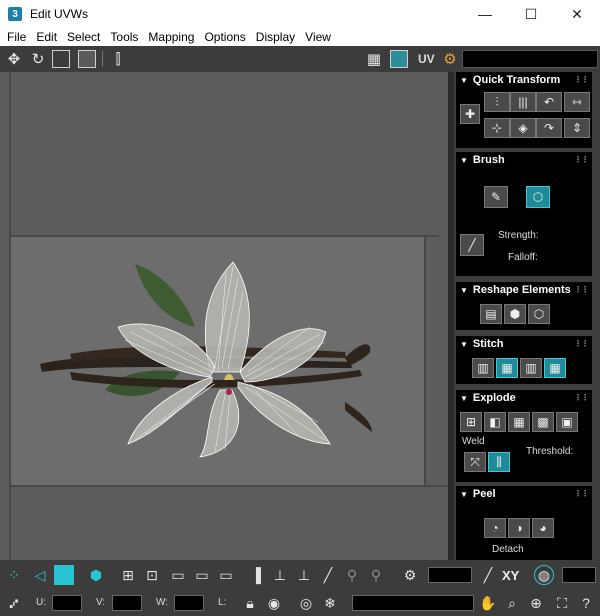  I want to click on soft-selection-settings-icon: ⚙, so click(410, 575).